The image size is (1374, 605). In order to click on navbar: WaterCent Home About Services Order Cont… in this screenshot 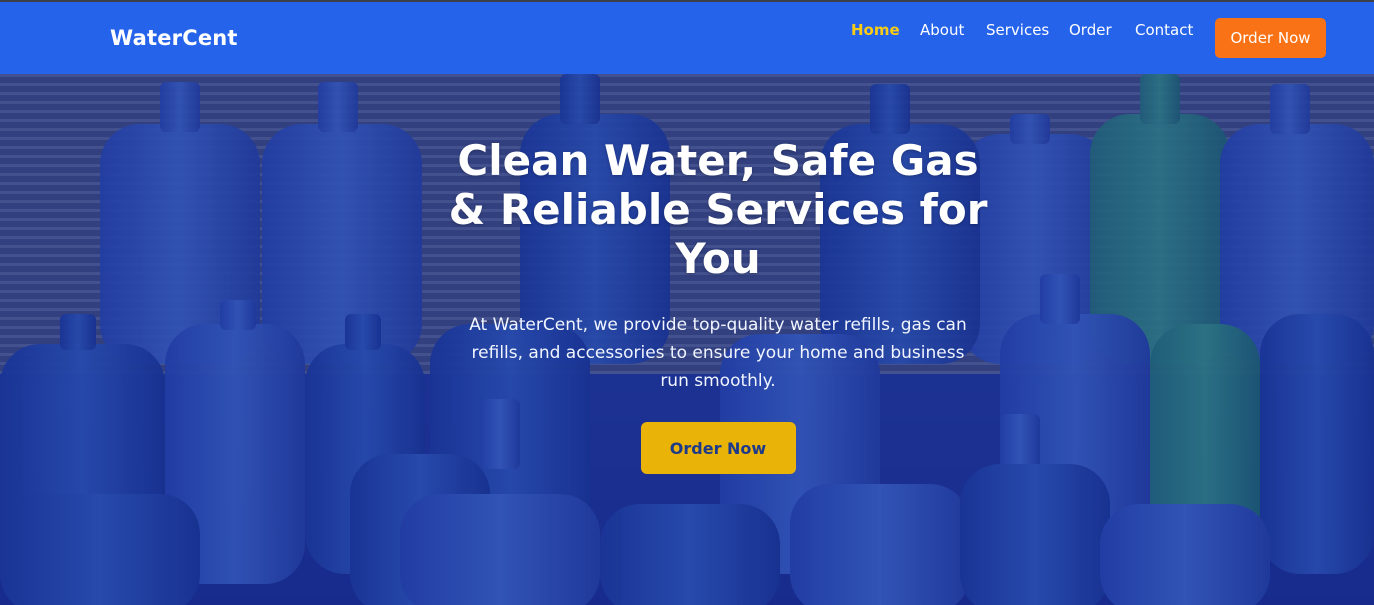, I will do `click(687, 38)`.